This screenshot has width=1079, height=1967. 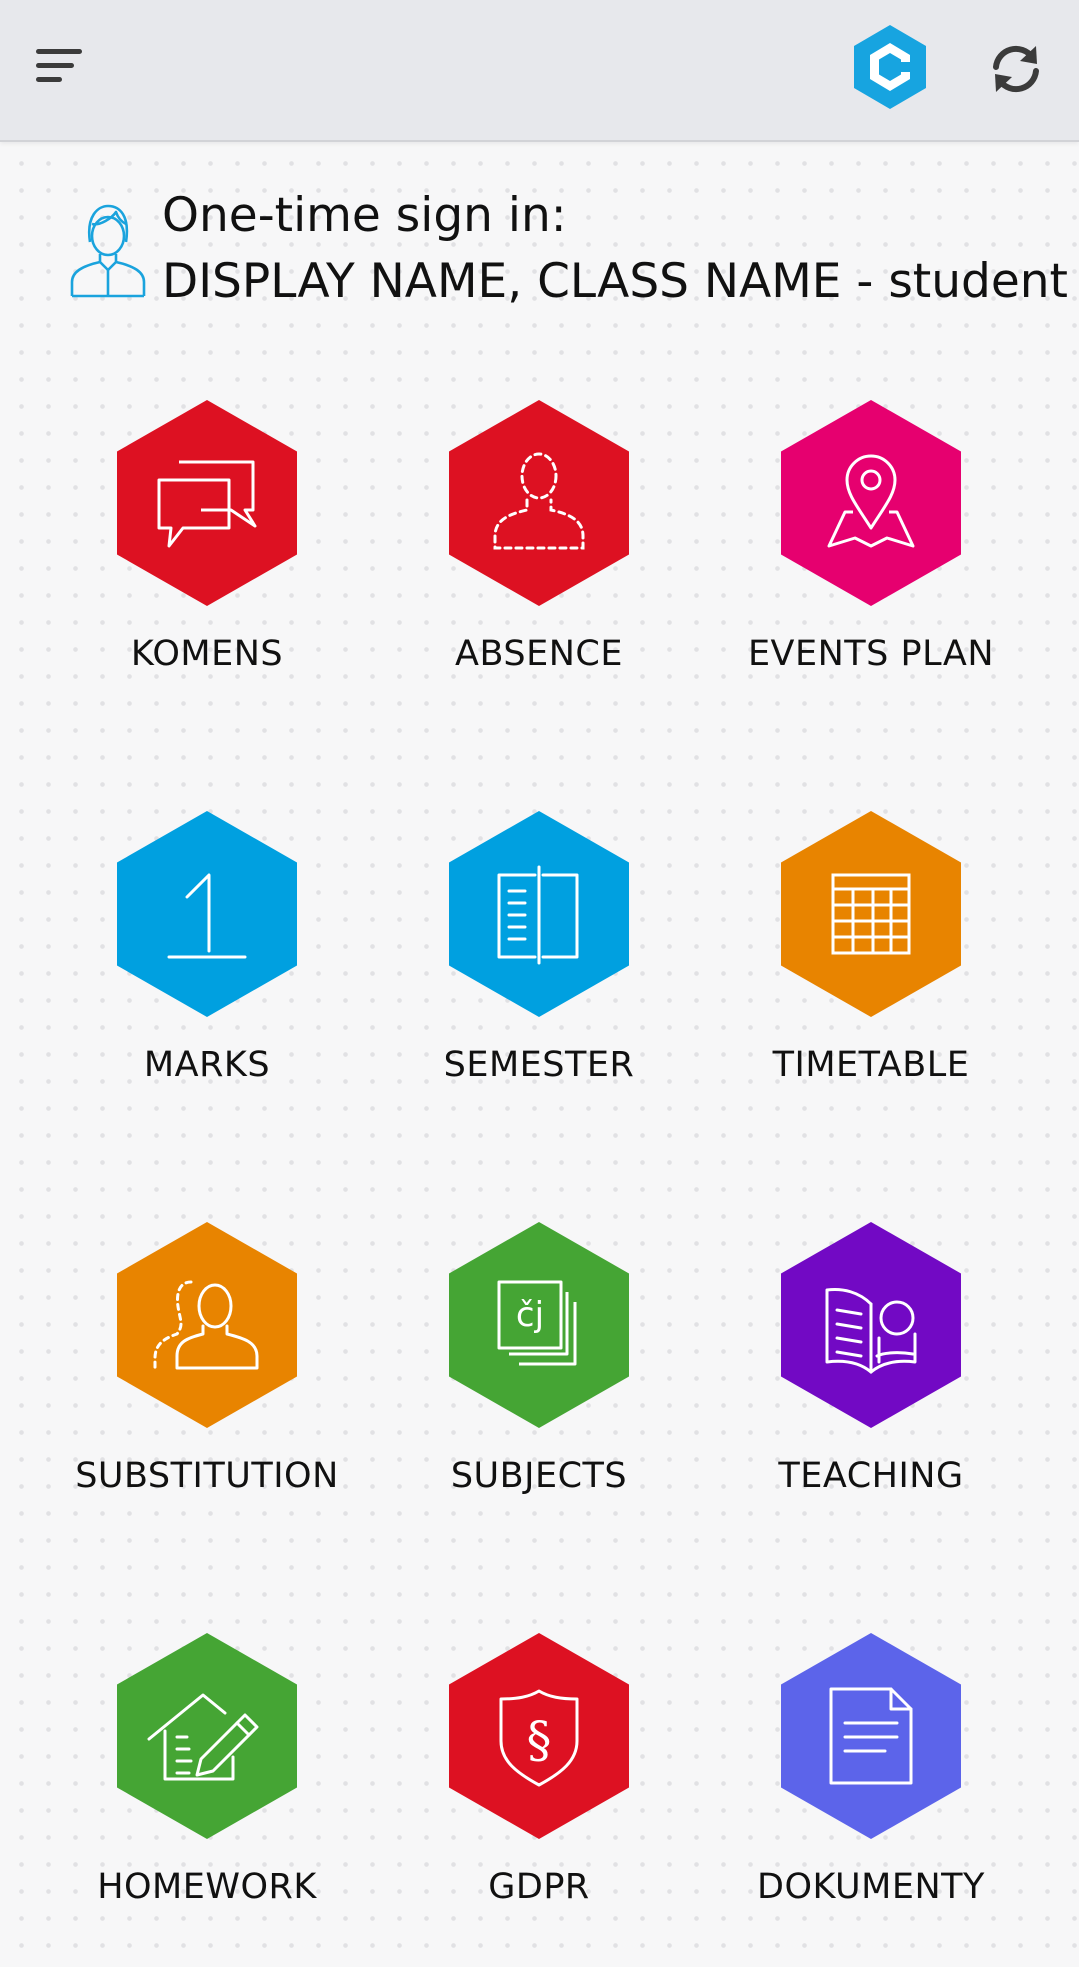 I want to click on tile-absence: ABSENCE, so click(x=539, y=550).